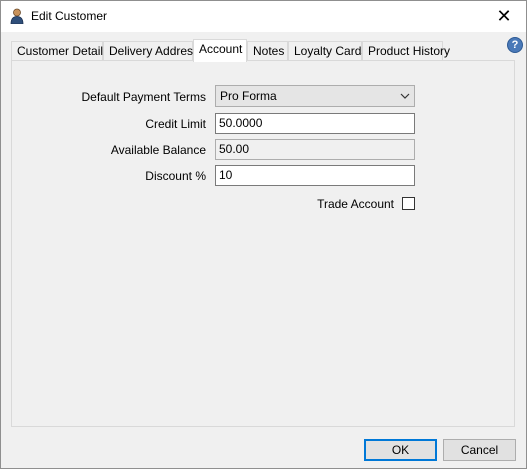 The height and width of the screenshot is (469, 527). Describe the element at coordinates (405, 96) in the screenshot. I see `chevron-down-icon` at that location.